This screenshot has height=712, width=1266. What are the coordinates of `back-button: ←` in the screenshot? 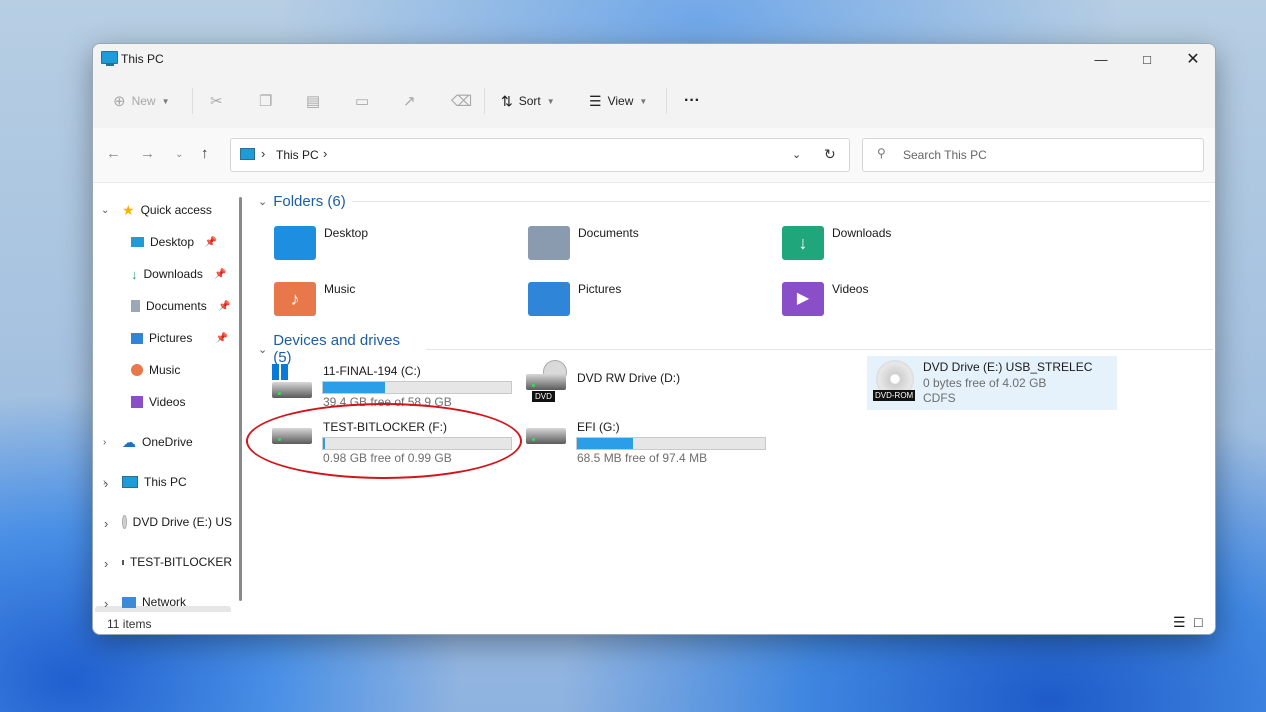 It's located at (113, 153).